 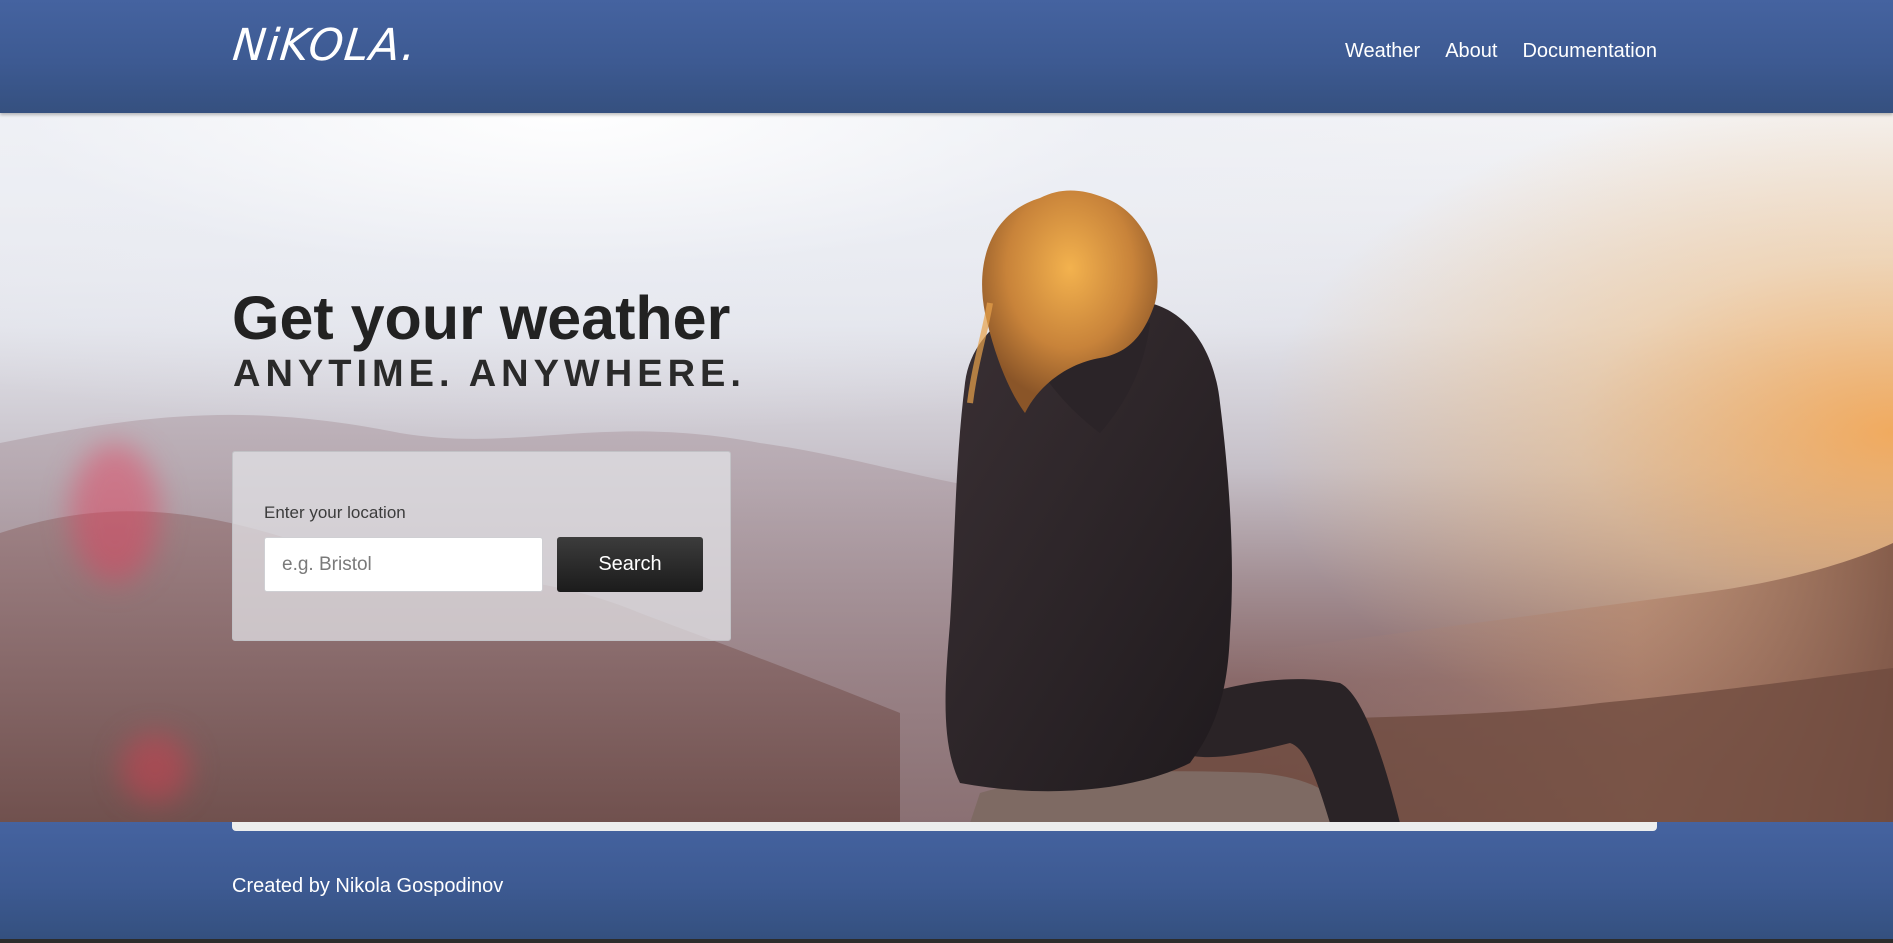 I want to click on hero-subtitle: ANYTIME. ANYWHERE., so click(x=489, y=374).